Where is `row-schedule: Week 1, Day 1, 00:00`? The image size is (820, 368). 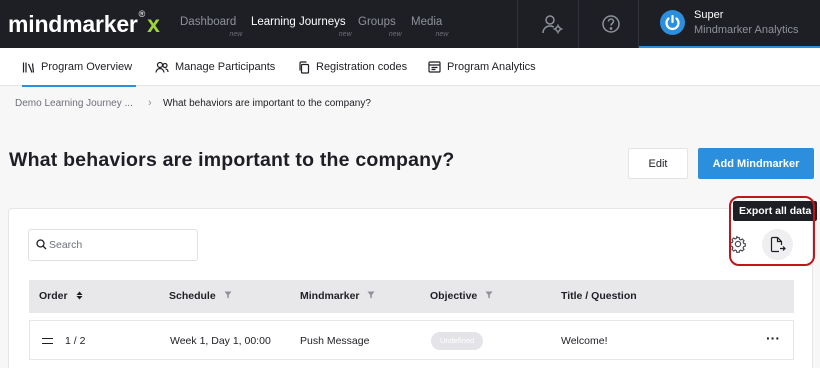 row-schedule: Week 1, Day 1, 00:00 is located at coordinates (220, 341).